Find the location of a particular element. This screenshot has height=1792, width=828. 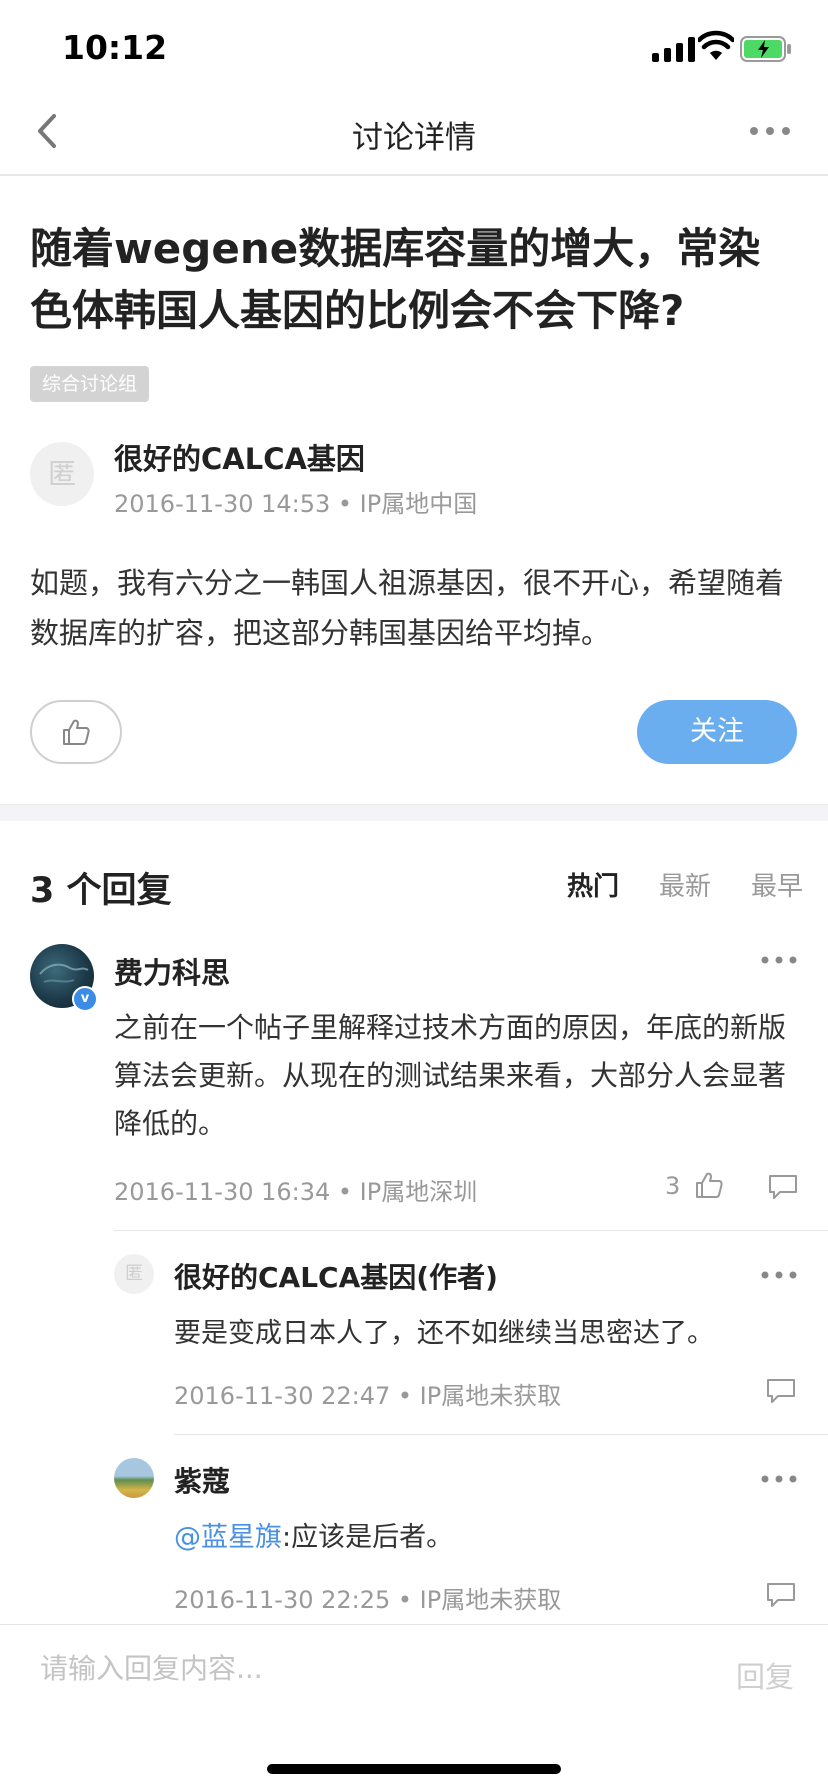

like-button is located at coordinates (76, 732).